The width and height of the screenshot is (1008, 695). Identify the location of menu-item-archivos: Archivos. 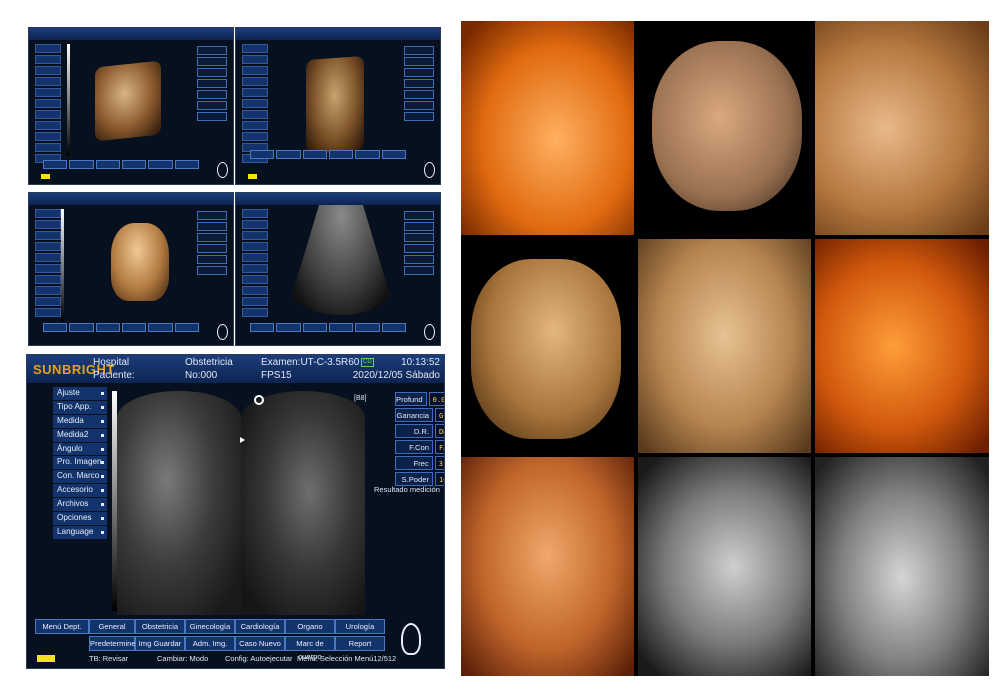
(80, 505).